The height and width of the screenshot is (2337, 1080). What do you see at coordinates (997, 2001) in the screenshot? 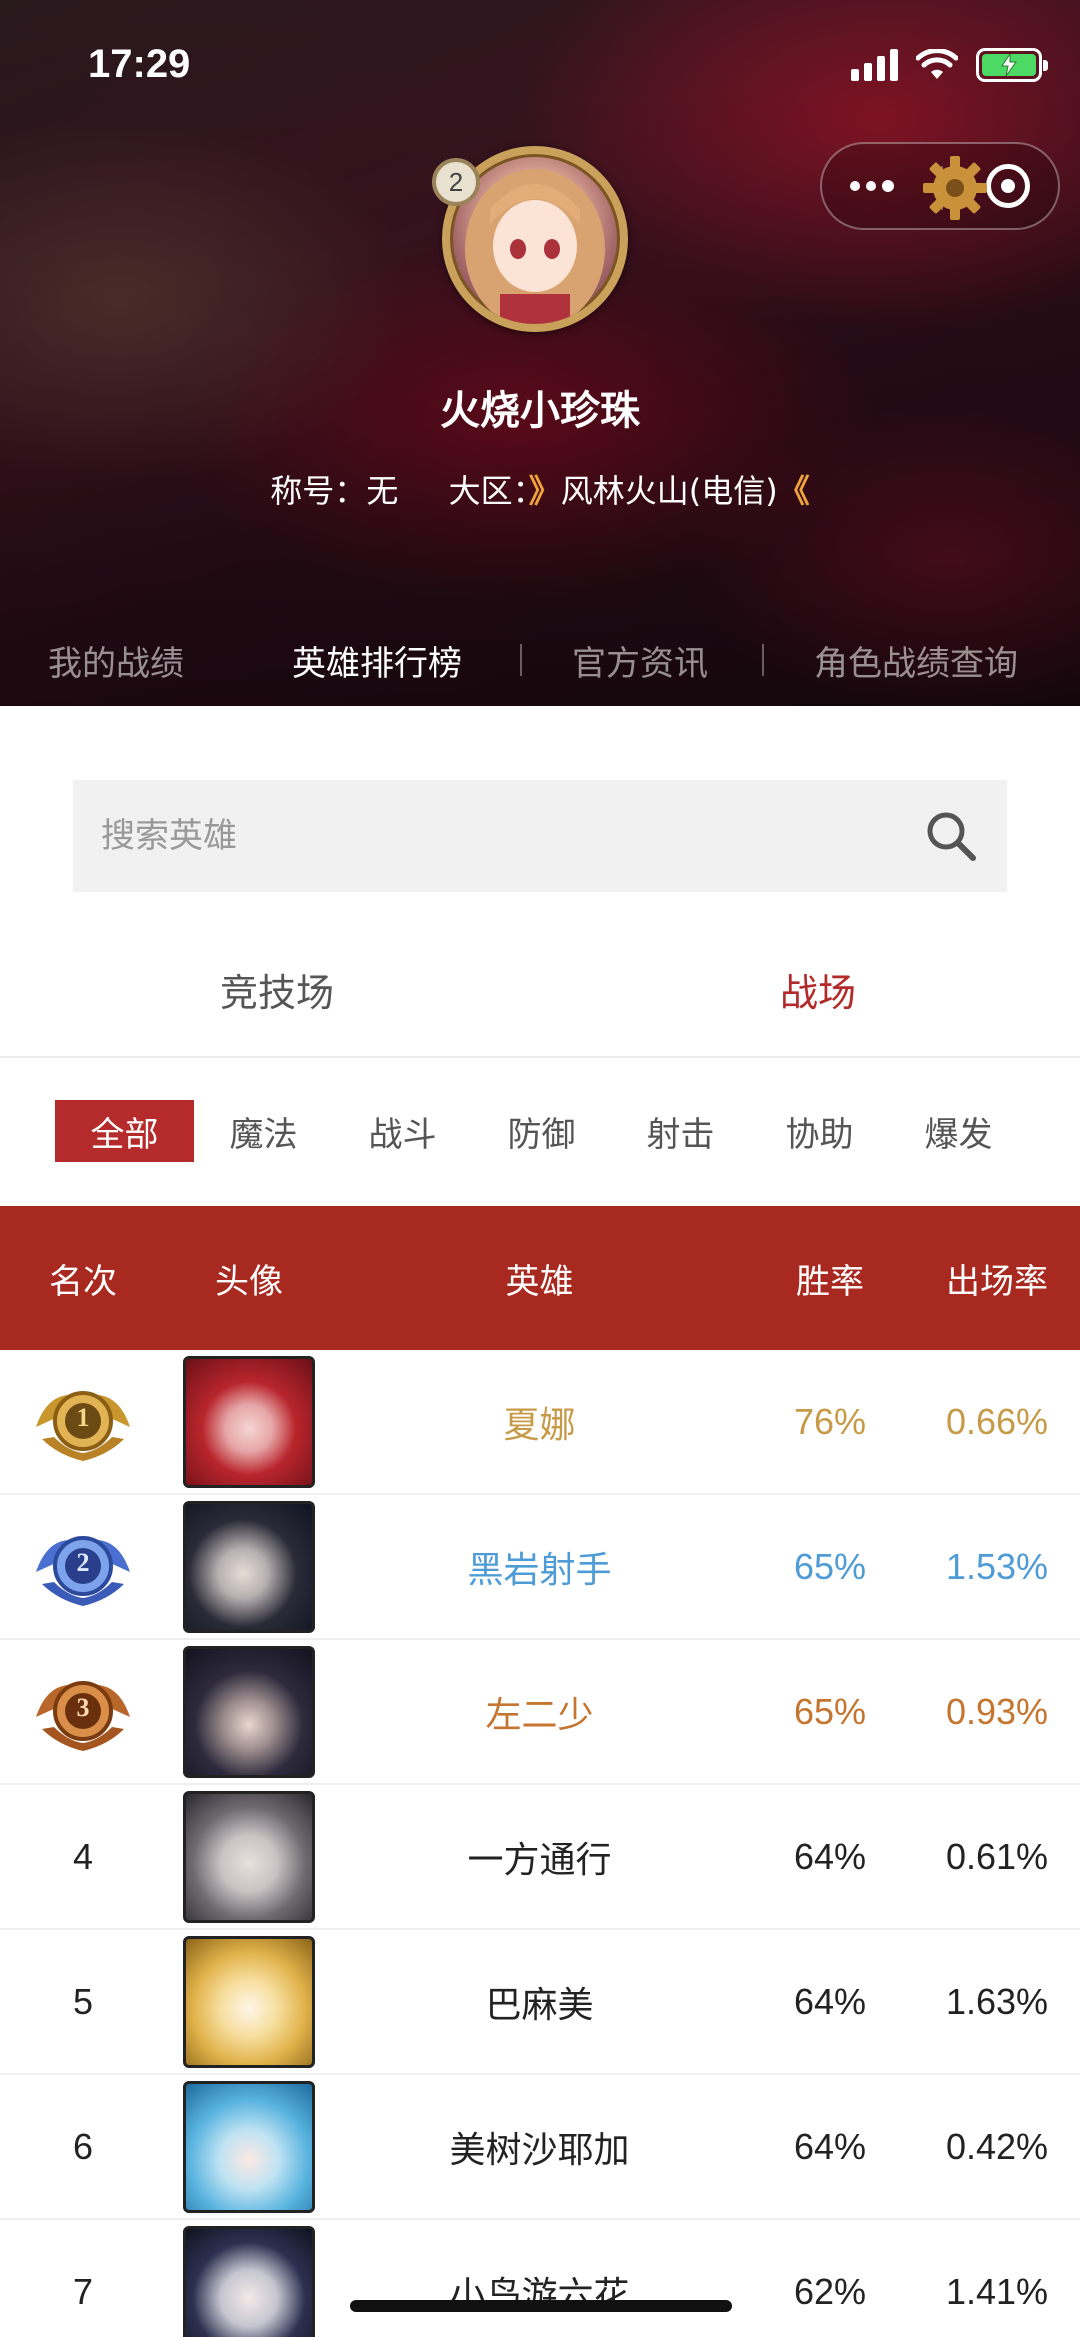
I see `pick-rate: 1.63%` at bounding box center [997, 2001].